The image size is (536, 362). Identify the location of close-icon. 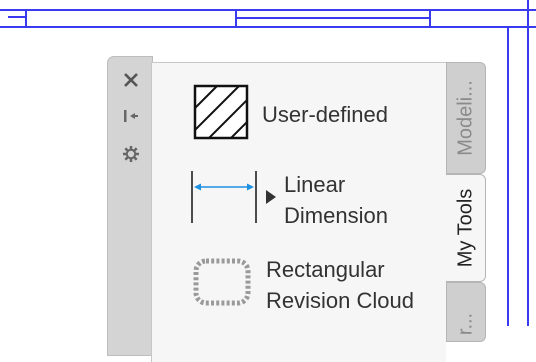
(131, 80).